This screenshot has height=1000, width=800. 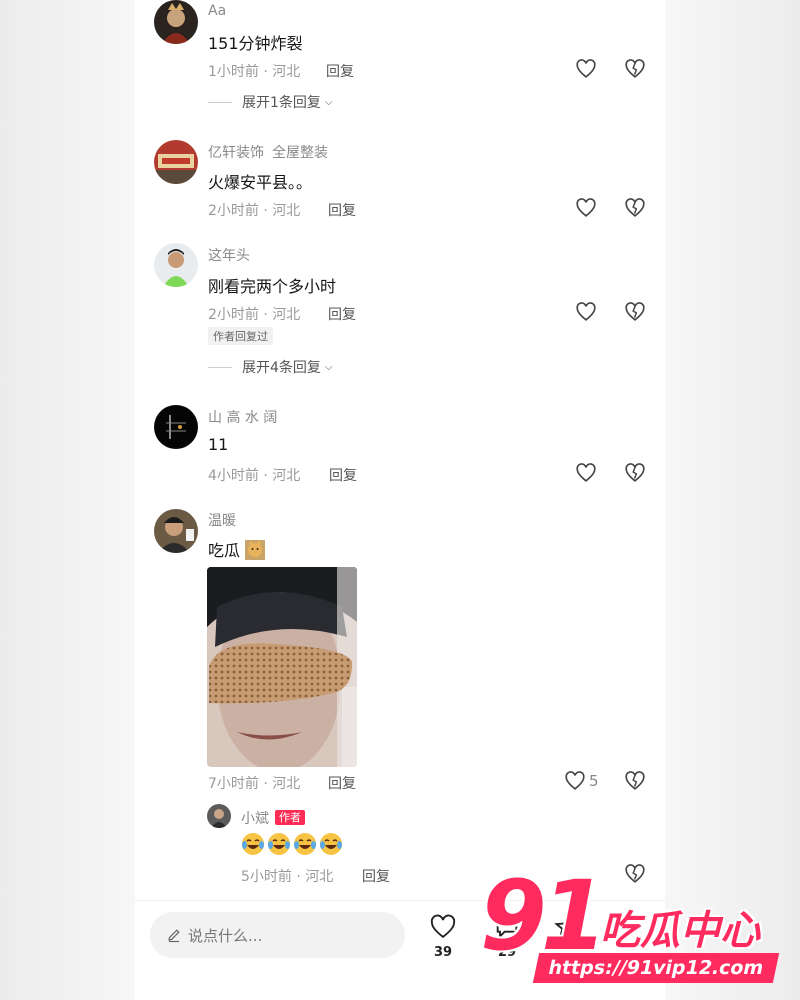 What do you see at coordinates (254, 72) in the screenshot?
I see `comment-time-location: 1小时前 · 河北` at bounding box center [254, 72].